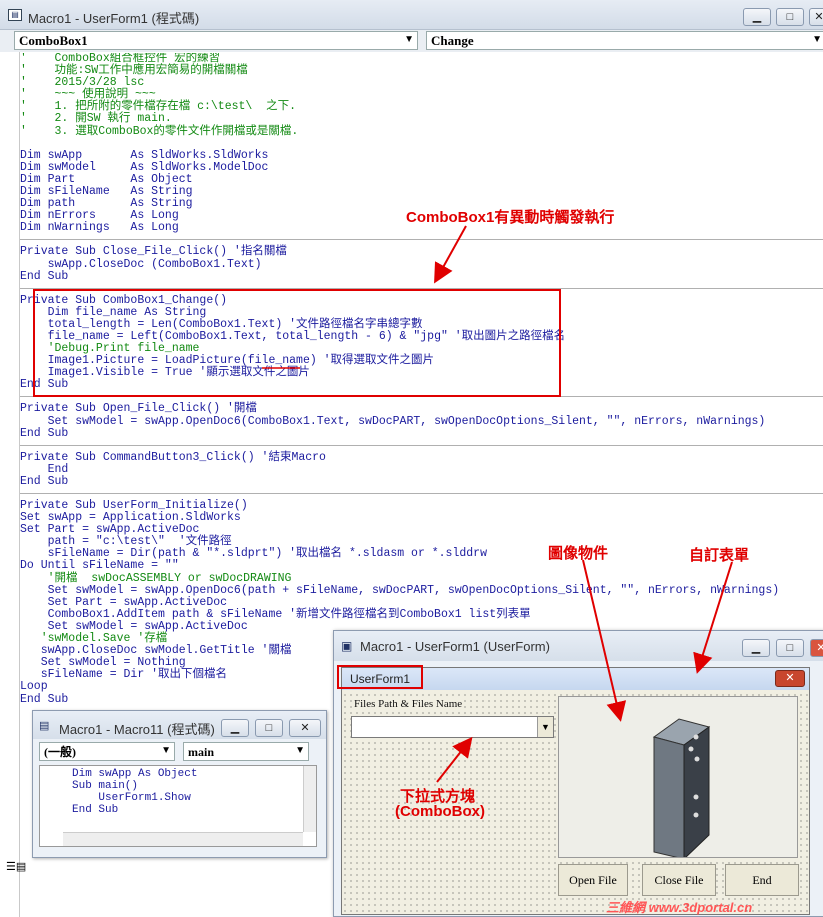 Image resolution: width=823 pixels, height=917 pixels. I want to click on arrow-image-object, so click(604, 640).